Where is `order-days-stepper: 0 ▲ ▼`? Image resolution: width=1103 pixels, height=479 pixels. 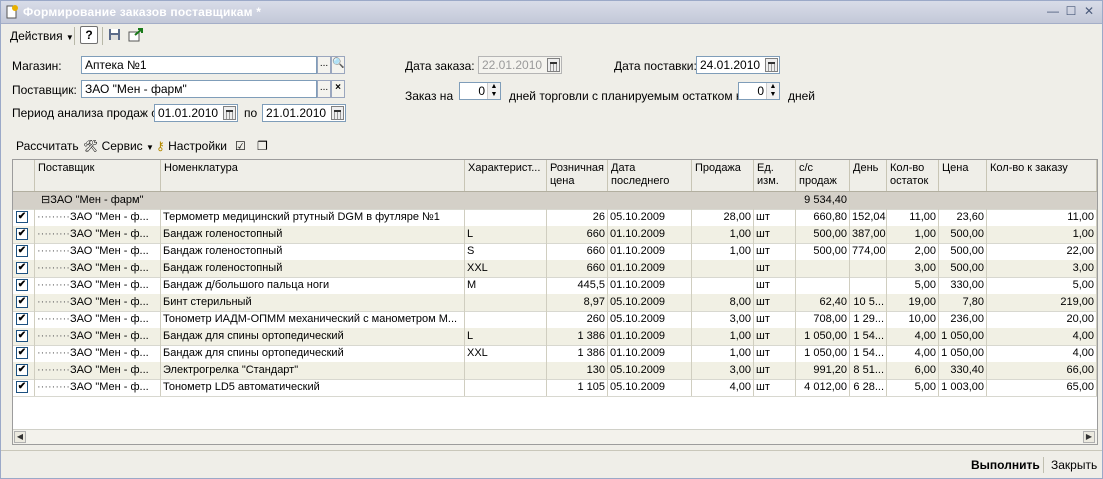 order-days-stepper: 0 ▲ ▼ is located at coordinates (480, 91).